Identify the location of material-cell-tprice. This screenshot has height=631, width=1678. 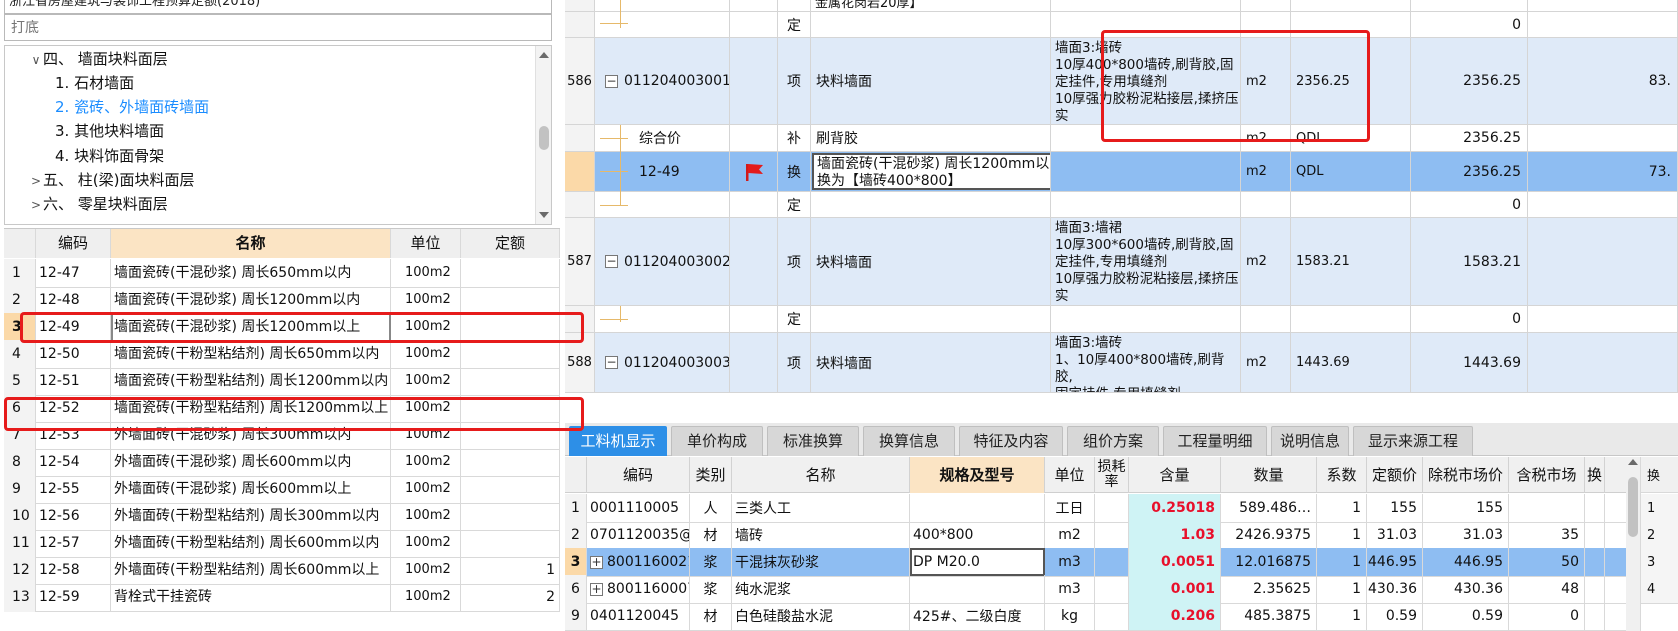
(1547, 508).